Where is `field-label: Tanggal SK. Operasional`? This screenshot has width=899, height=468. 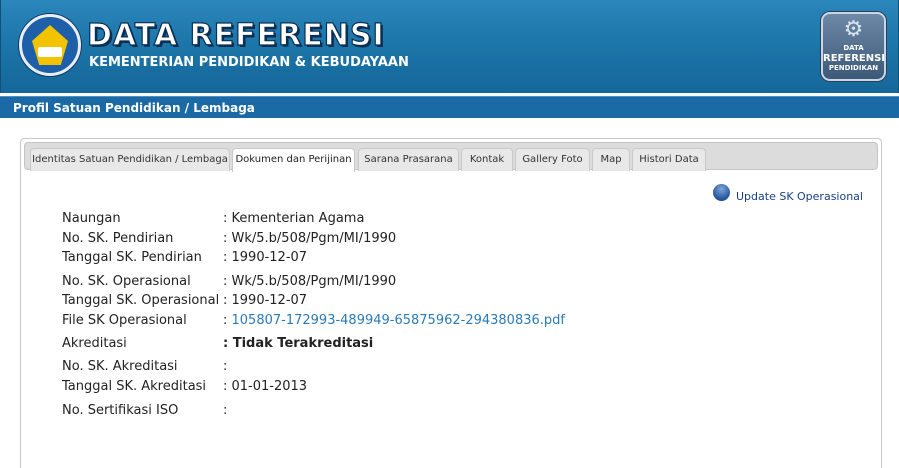
field-label: Tanggal SK. Operasional is located at coordinates (141, 300).